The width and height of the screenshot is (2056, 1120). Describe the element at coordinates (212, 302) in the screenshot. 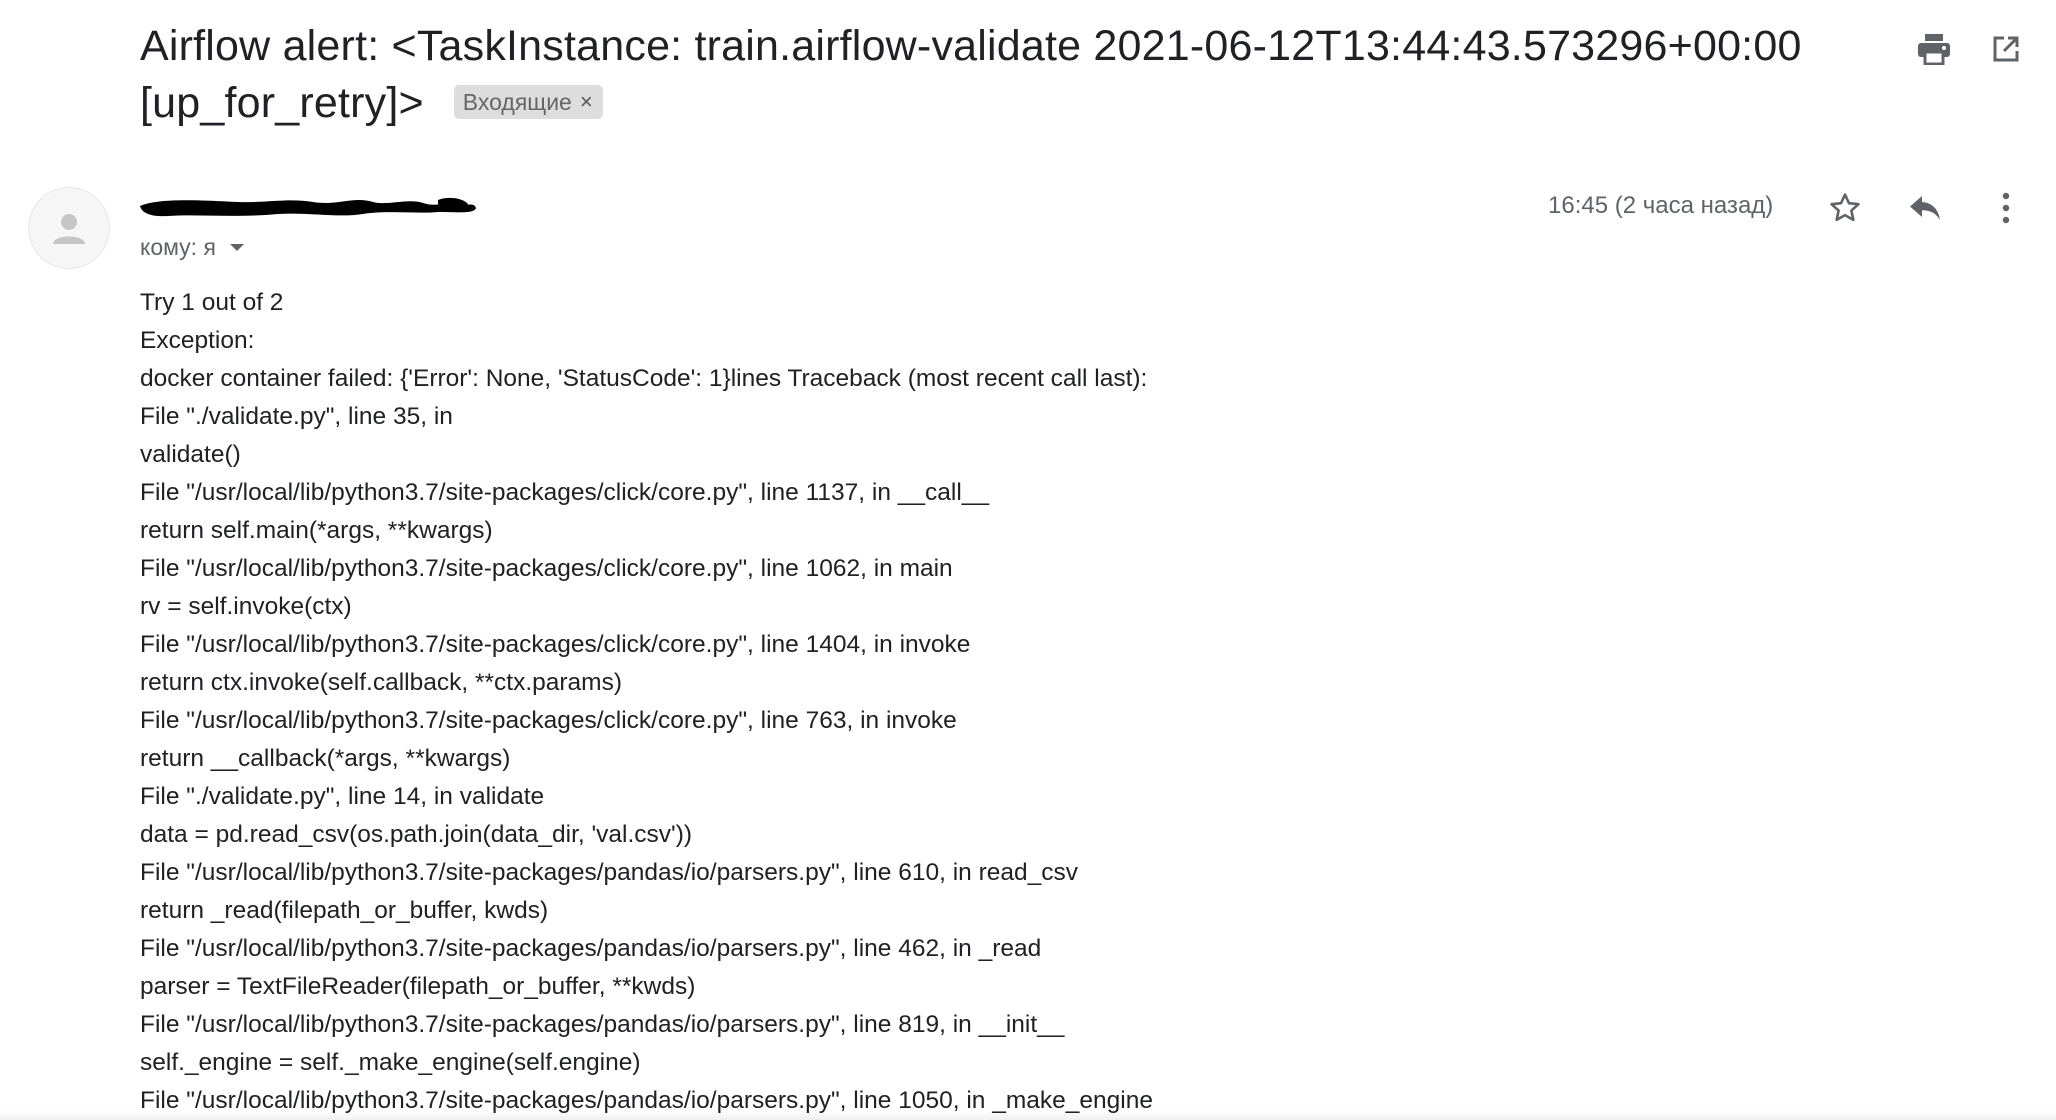

I see `body-line: Try 1 out of 2` at that location.